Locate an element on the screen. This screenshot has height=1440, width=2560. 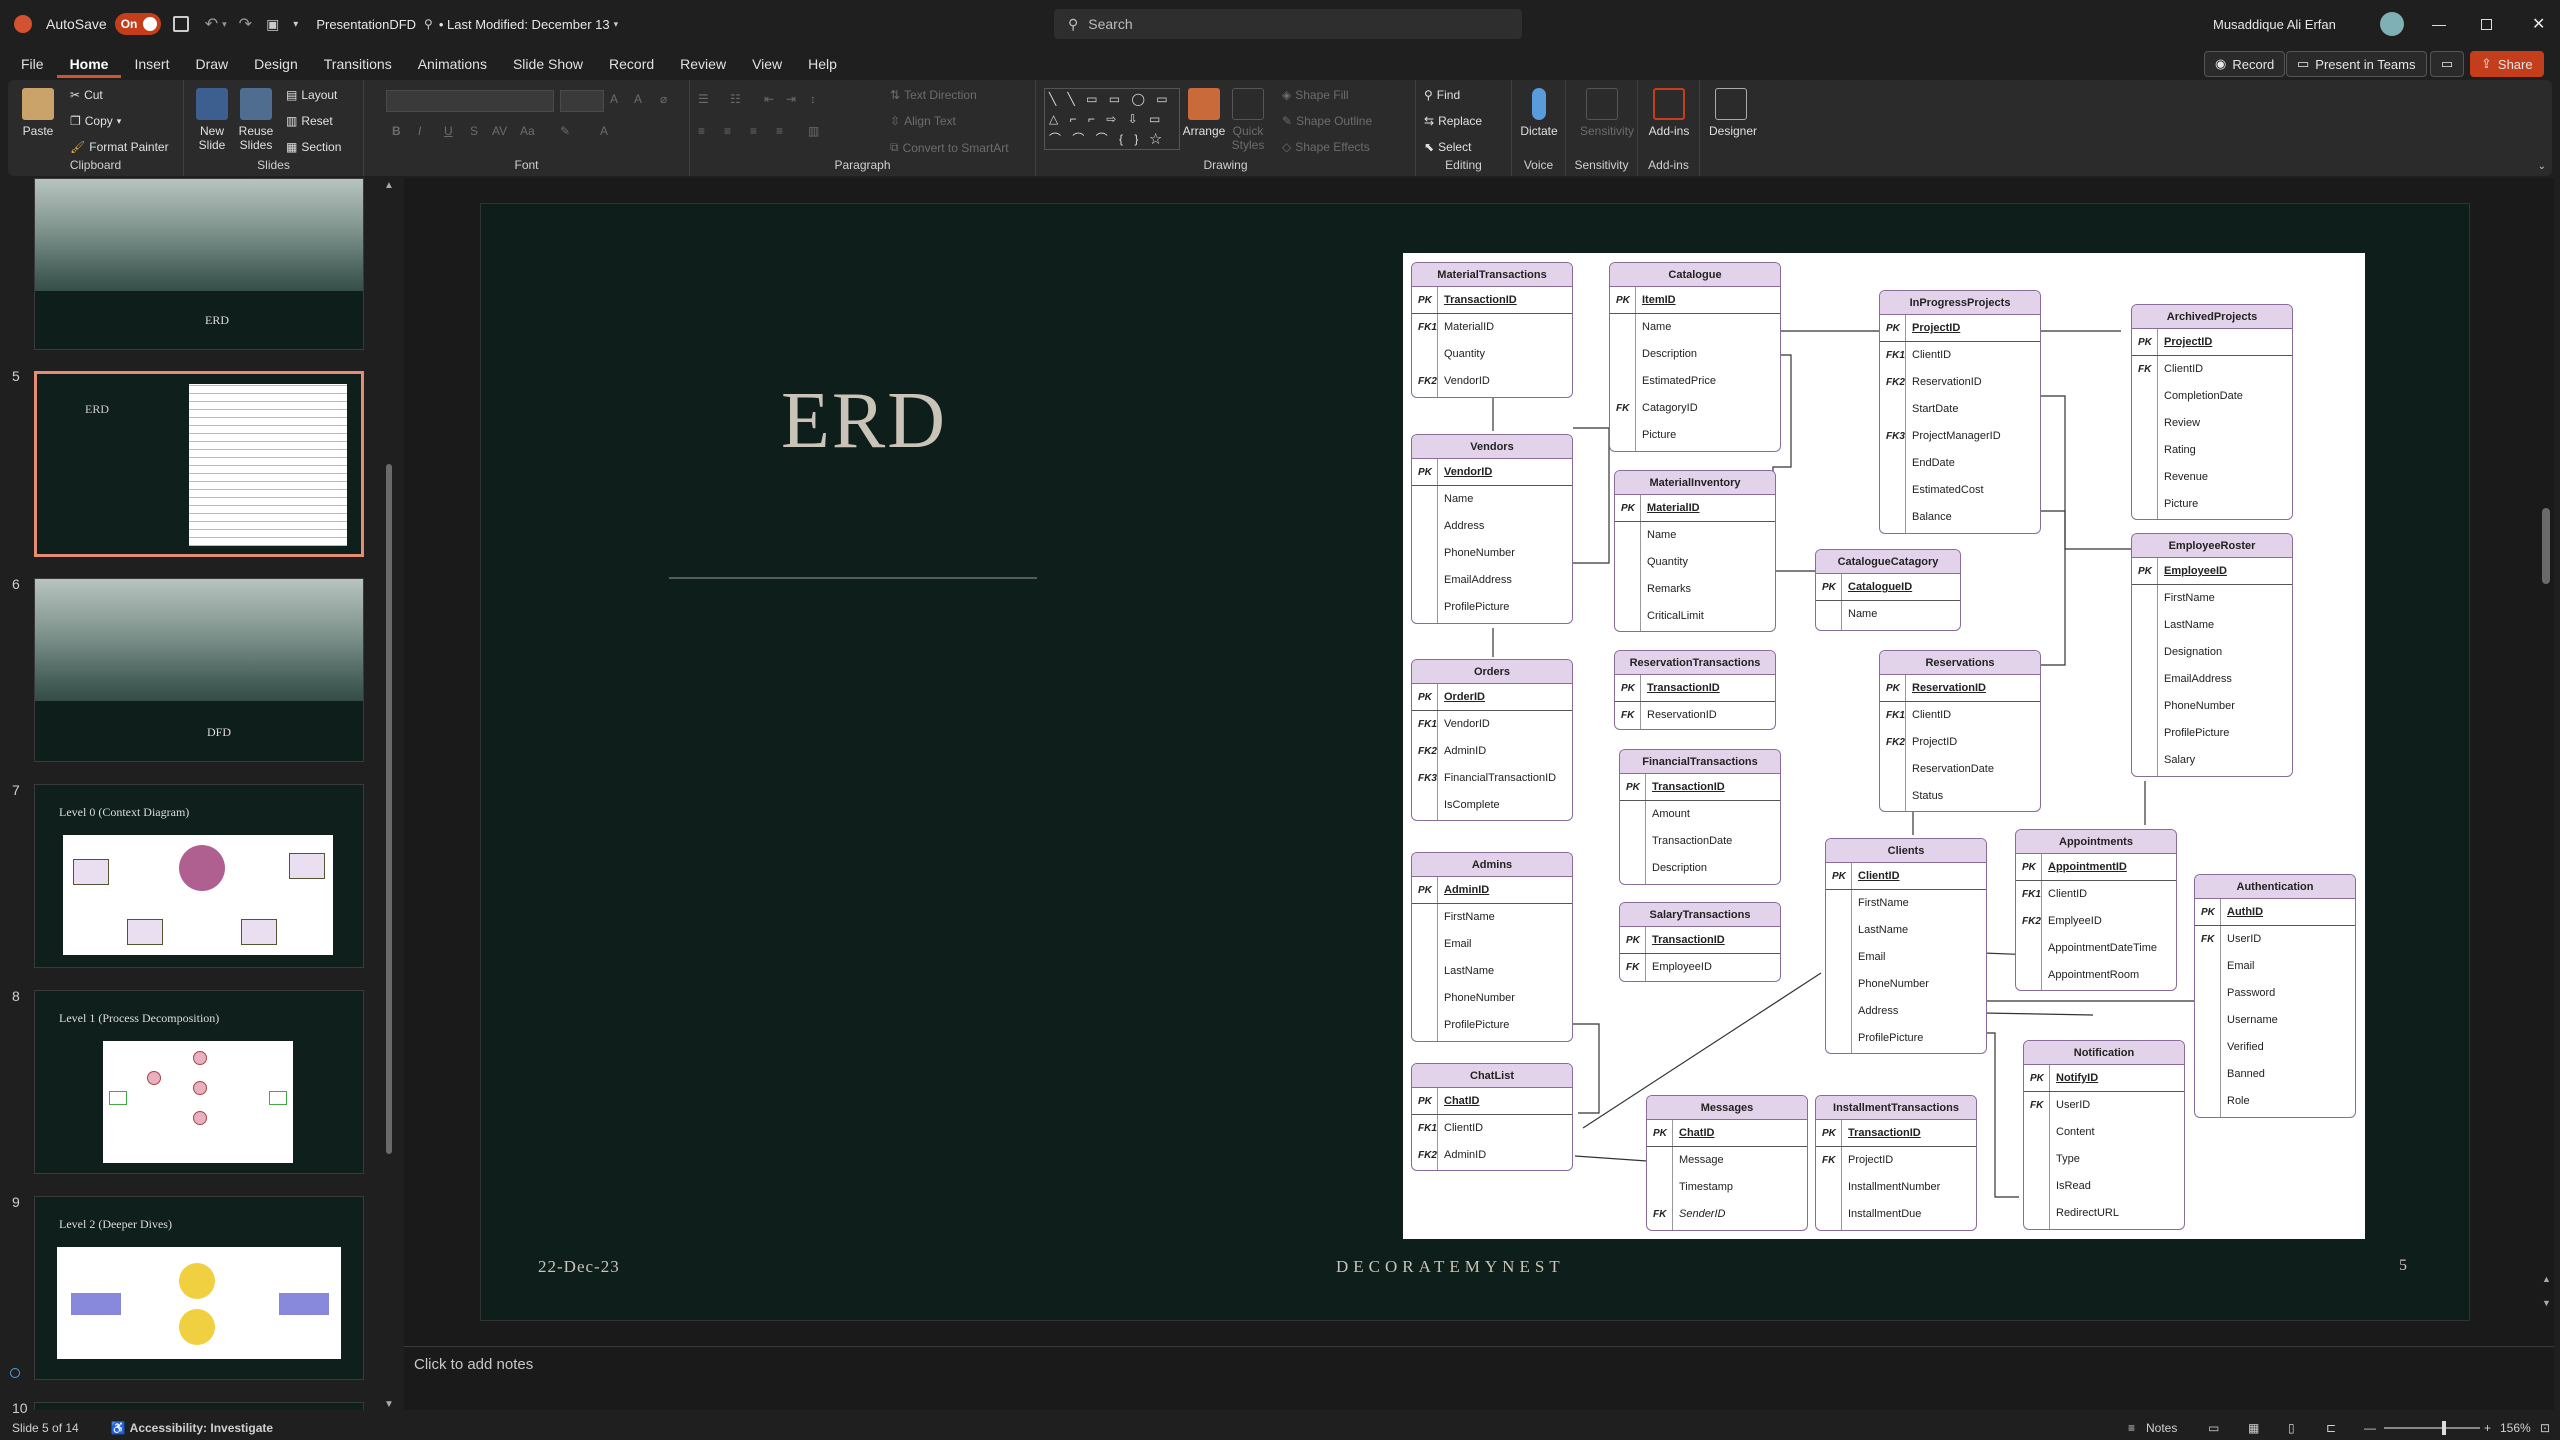
columns-button: ▥ is located at coordinates (813, 131).